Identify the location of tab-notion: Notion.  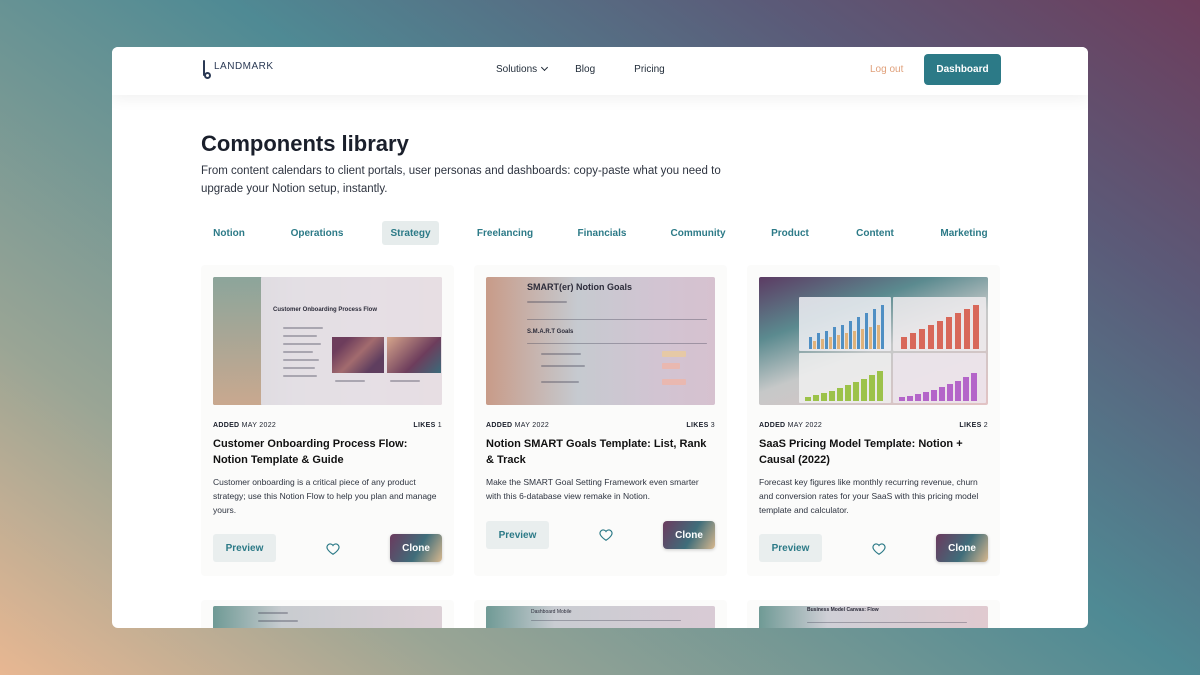
(229, 233).